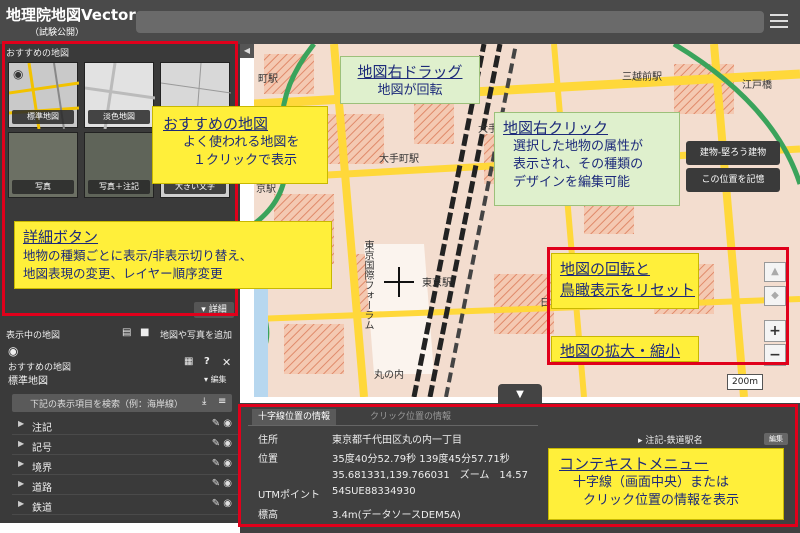 This screenshot has width=800, height=533. I want to click on annotation-title: 地図右クリック, so click(556, 128).